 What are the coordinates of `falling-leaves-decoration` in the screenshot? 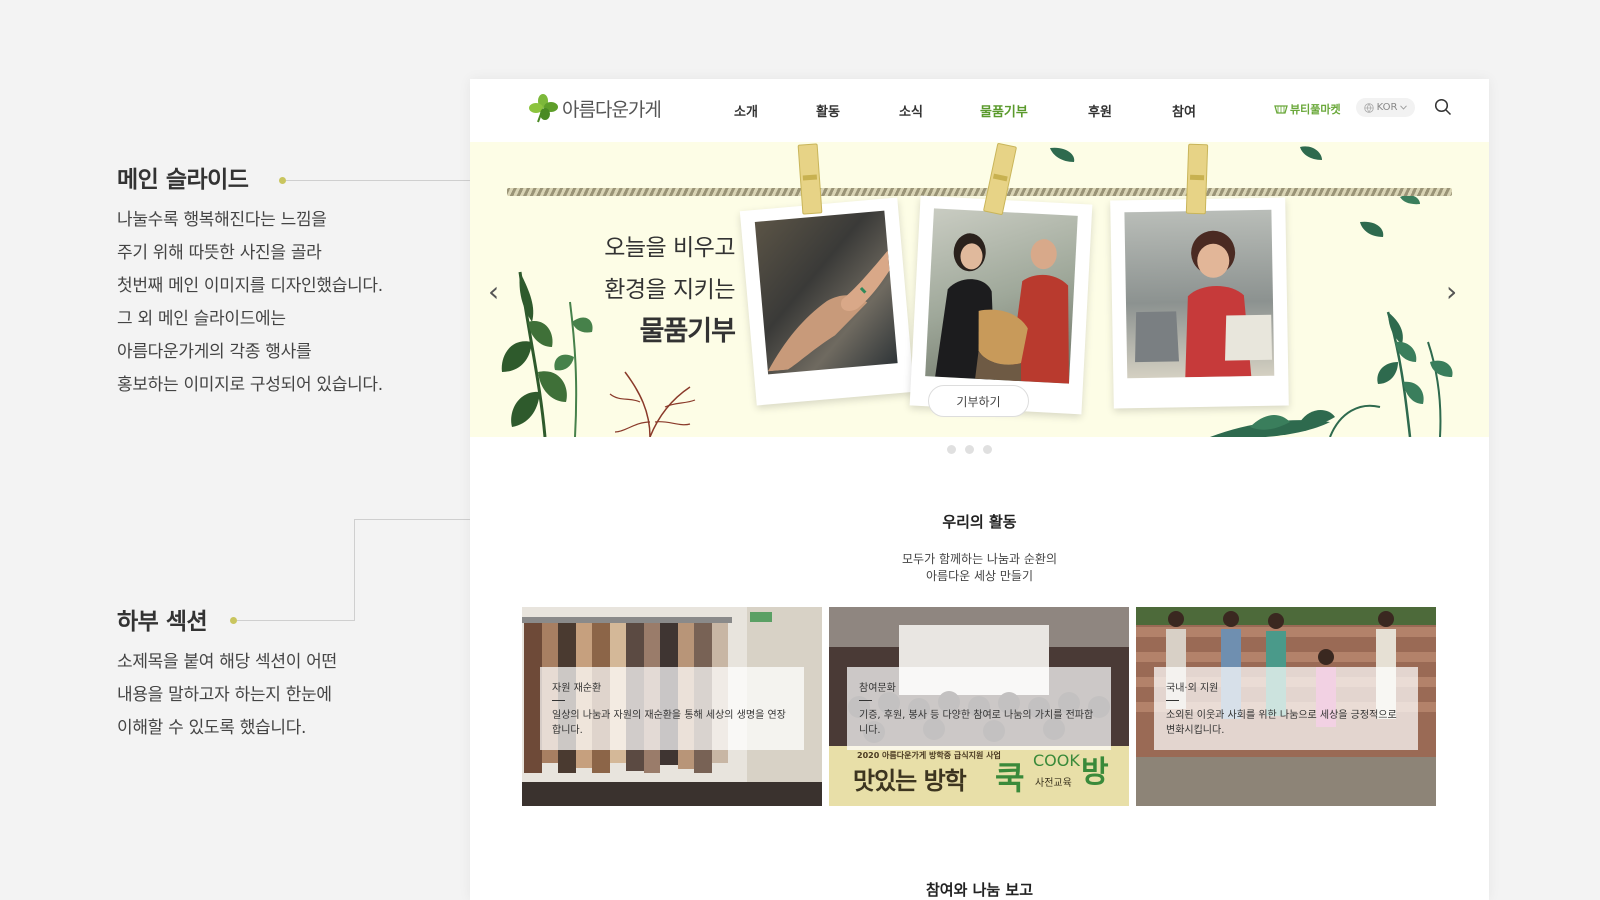 It's located at (1360, 191).